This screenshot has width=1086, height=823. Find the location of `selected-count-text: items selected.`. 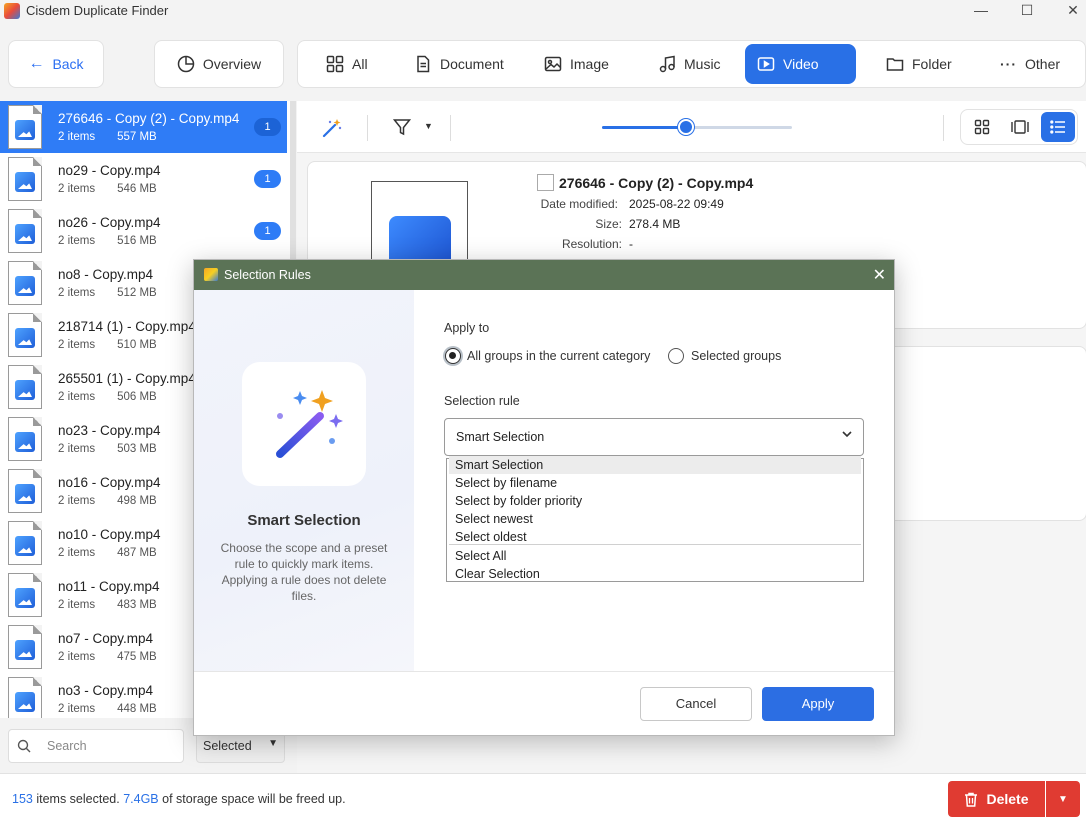

selected-count-text: items selected. is located at coordinates (78, 799).